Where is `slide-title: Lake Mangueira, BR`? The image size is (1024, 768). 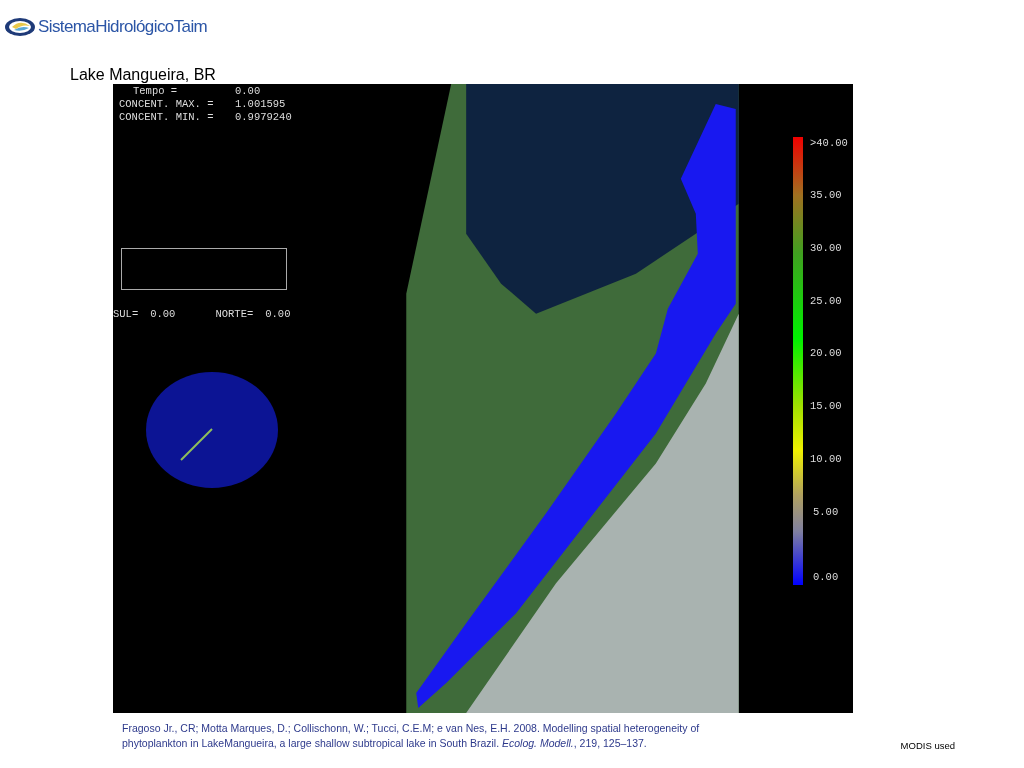
slide-title: Lake Mangueira, BR is located at coordinates (143, 75).